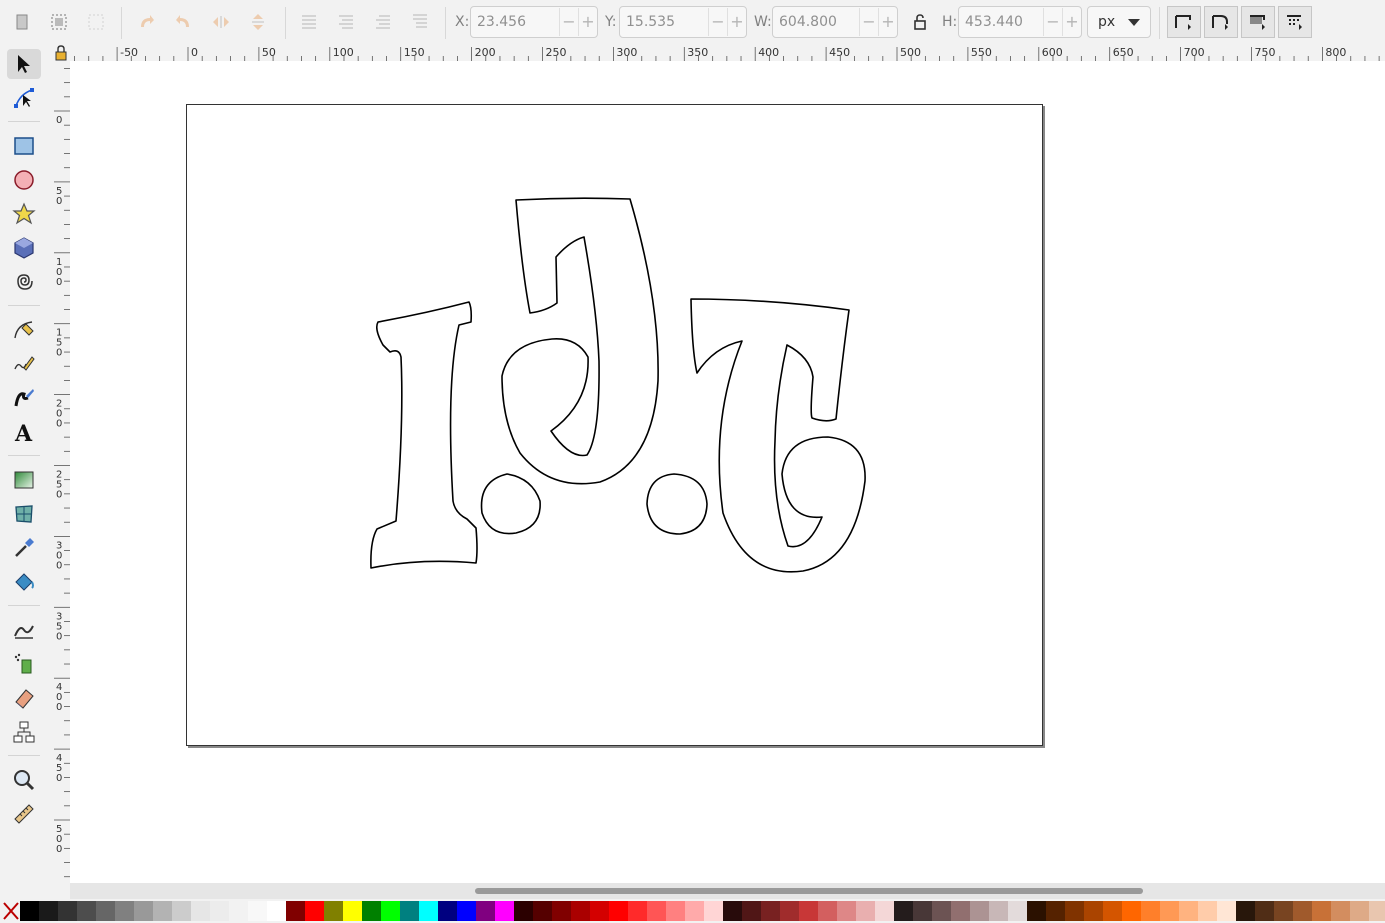  What do you see at coordinates (24, 630) in the screenshot?
I see `tweak-icon` at bounding box center [24, 630].